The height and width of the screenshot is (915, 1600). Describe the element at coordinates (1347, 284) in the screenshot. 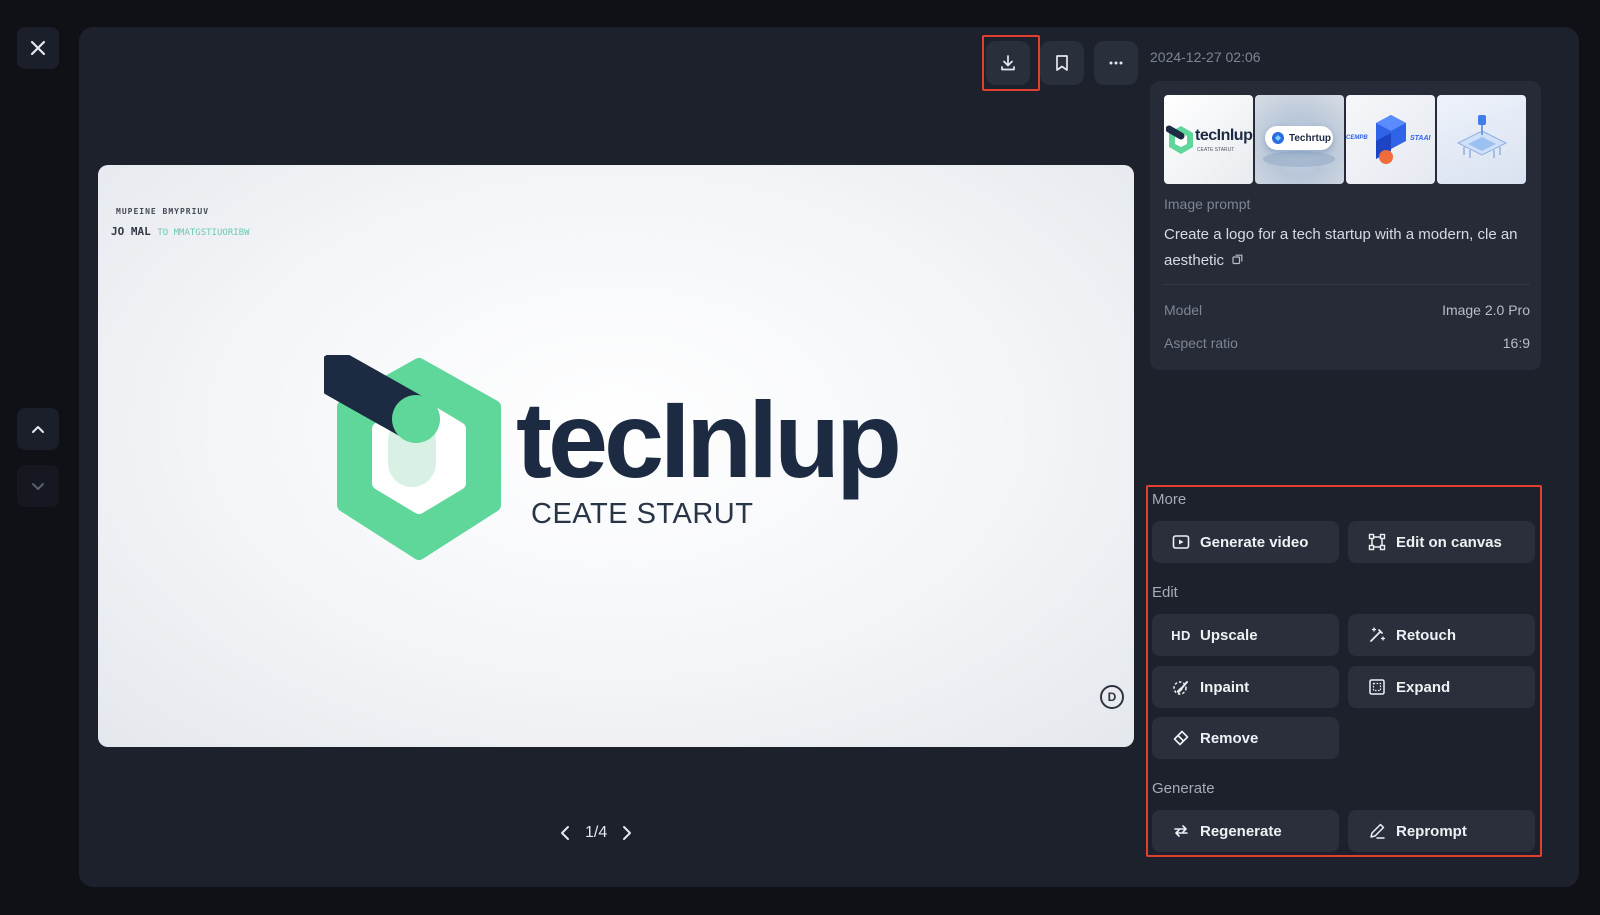

I see `info-divider` at that location.